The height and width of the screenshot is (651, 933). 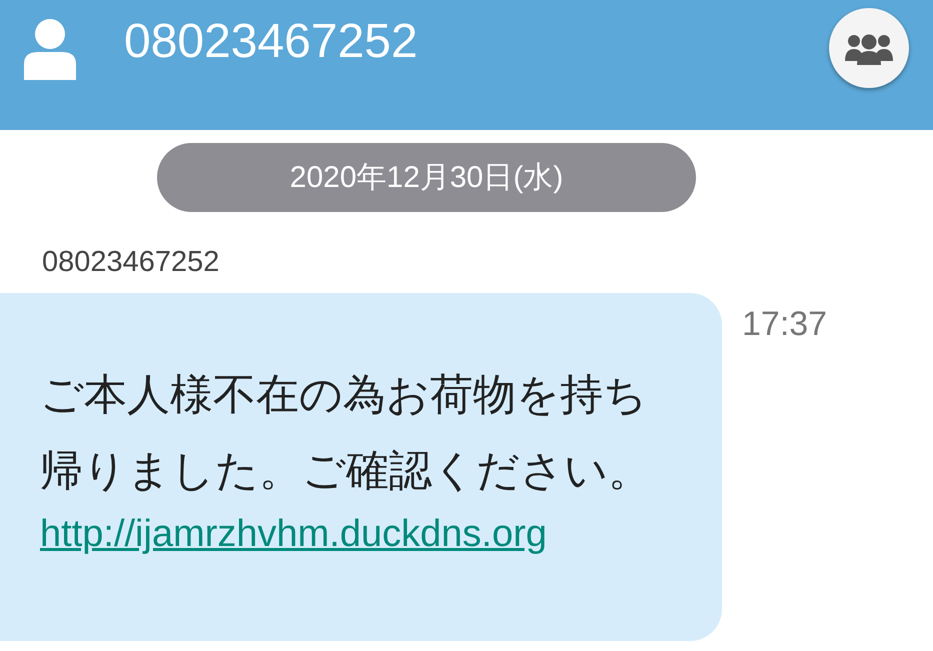 What do you see at coordinates (346, 433) in the screenshot?
I see `message-text: ご本人様不在の為お荷物を持ち帰りました。ご確認ください。` at bounding box center [346, 433].